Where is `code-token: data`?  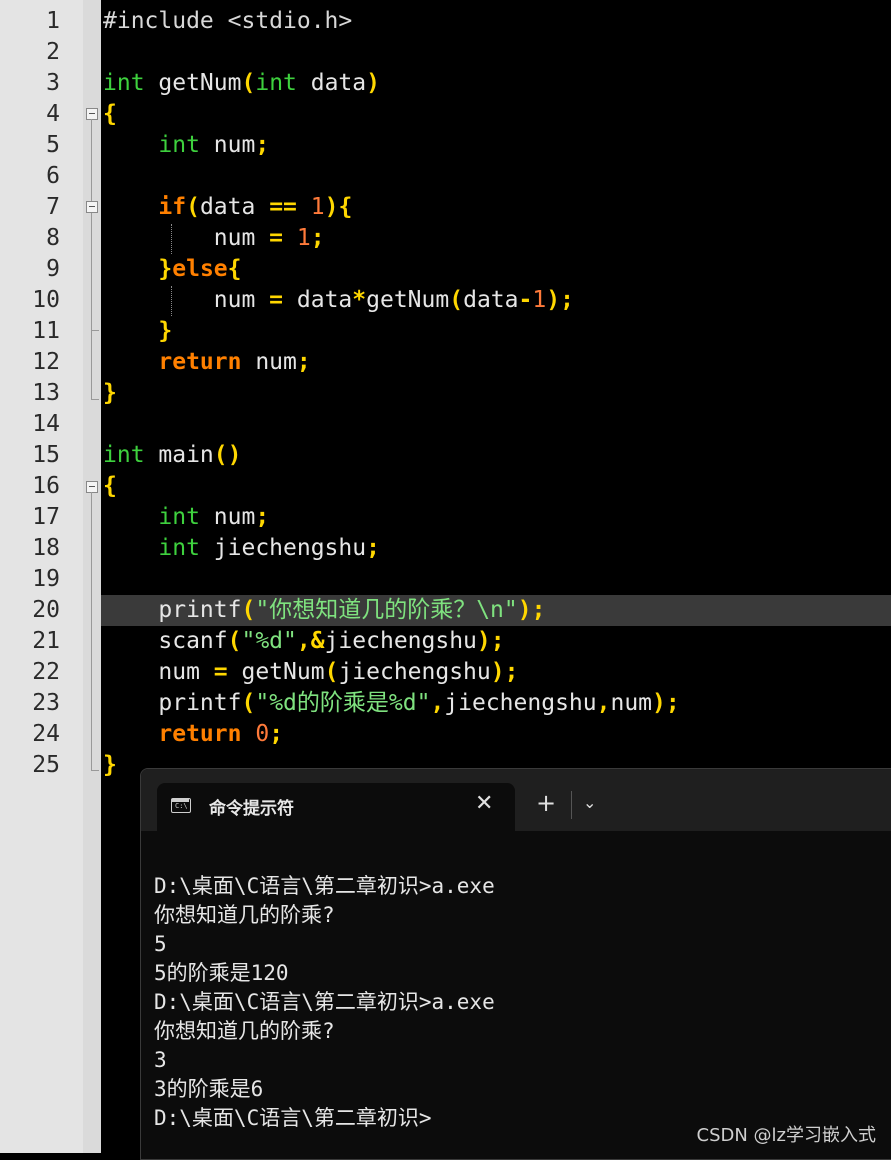 code-token: data is located at coordinates (234, 207).